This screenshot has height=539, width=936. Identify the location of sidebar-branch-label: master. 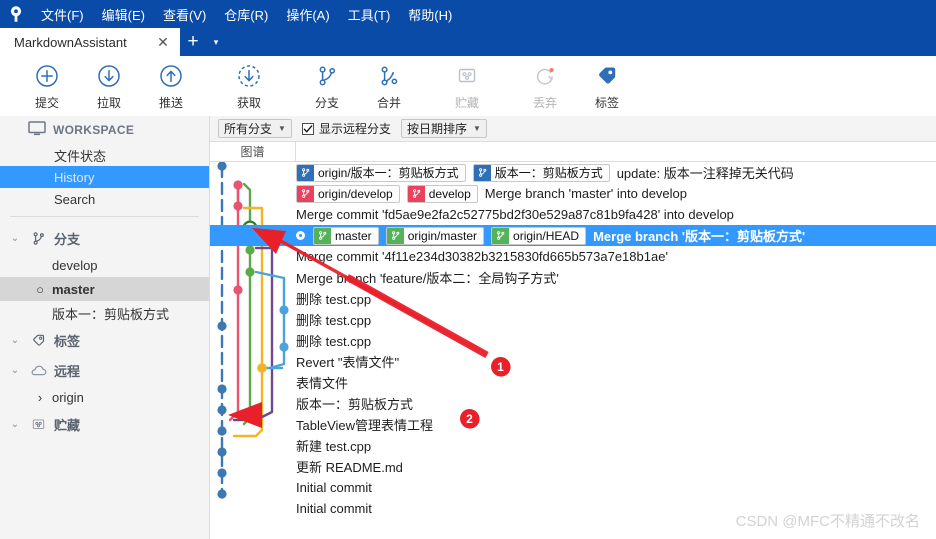
(73, 289).